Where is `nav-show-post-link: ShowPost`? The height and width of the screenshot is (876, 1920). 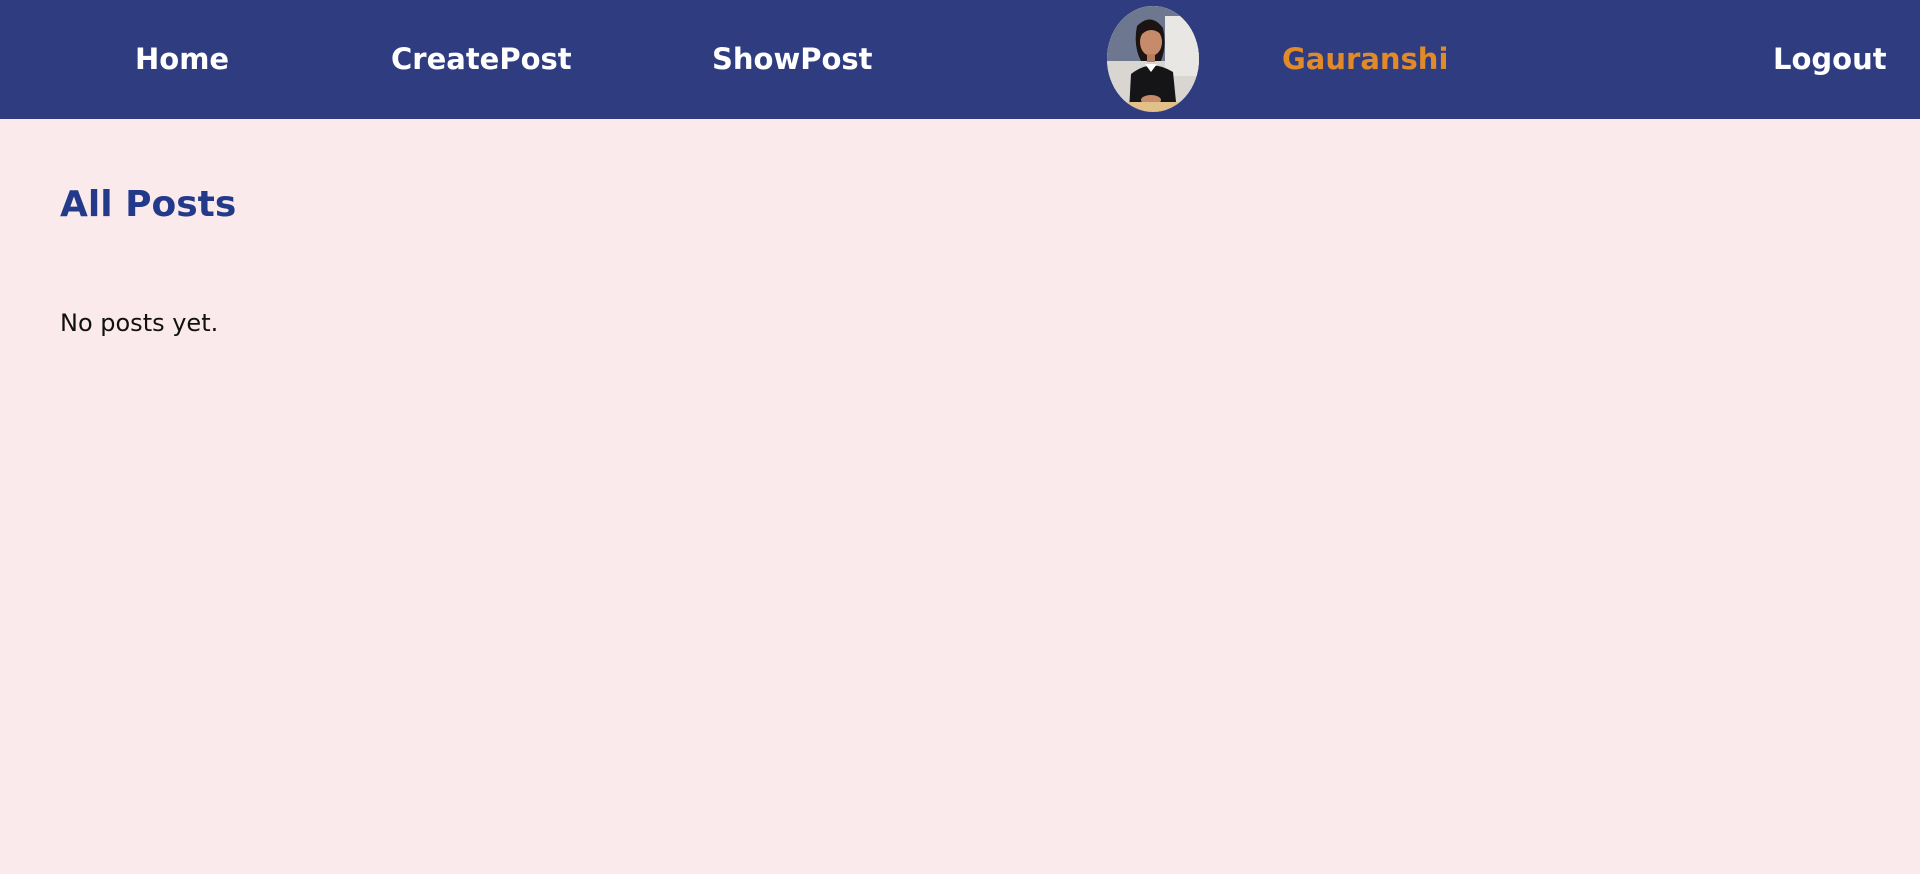 nav-show-post-link: ShowPost is located at coordinates (792, 59).